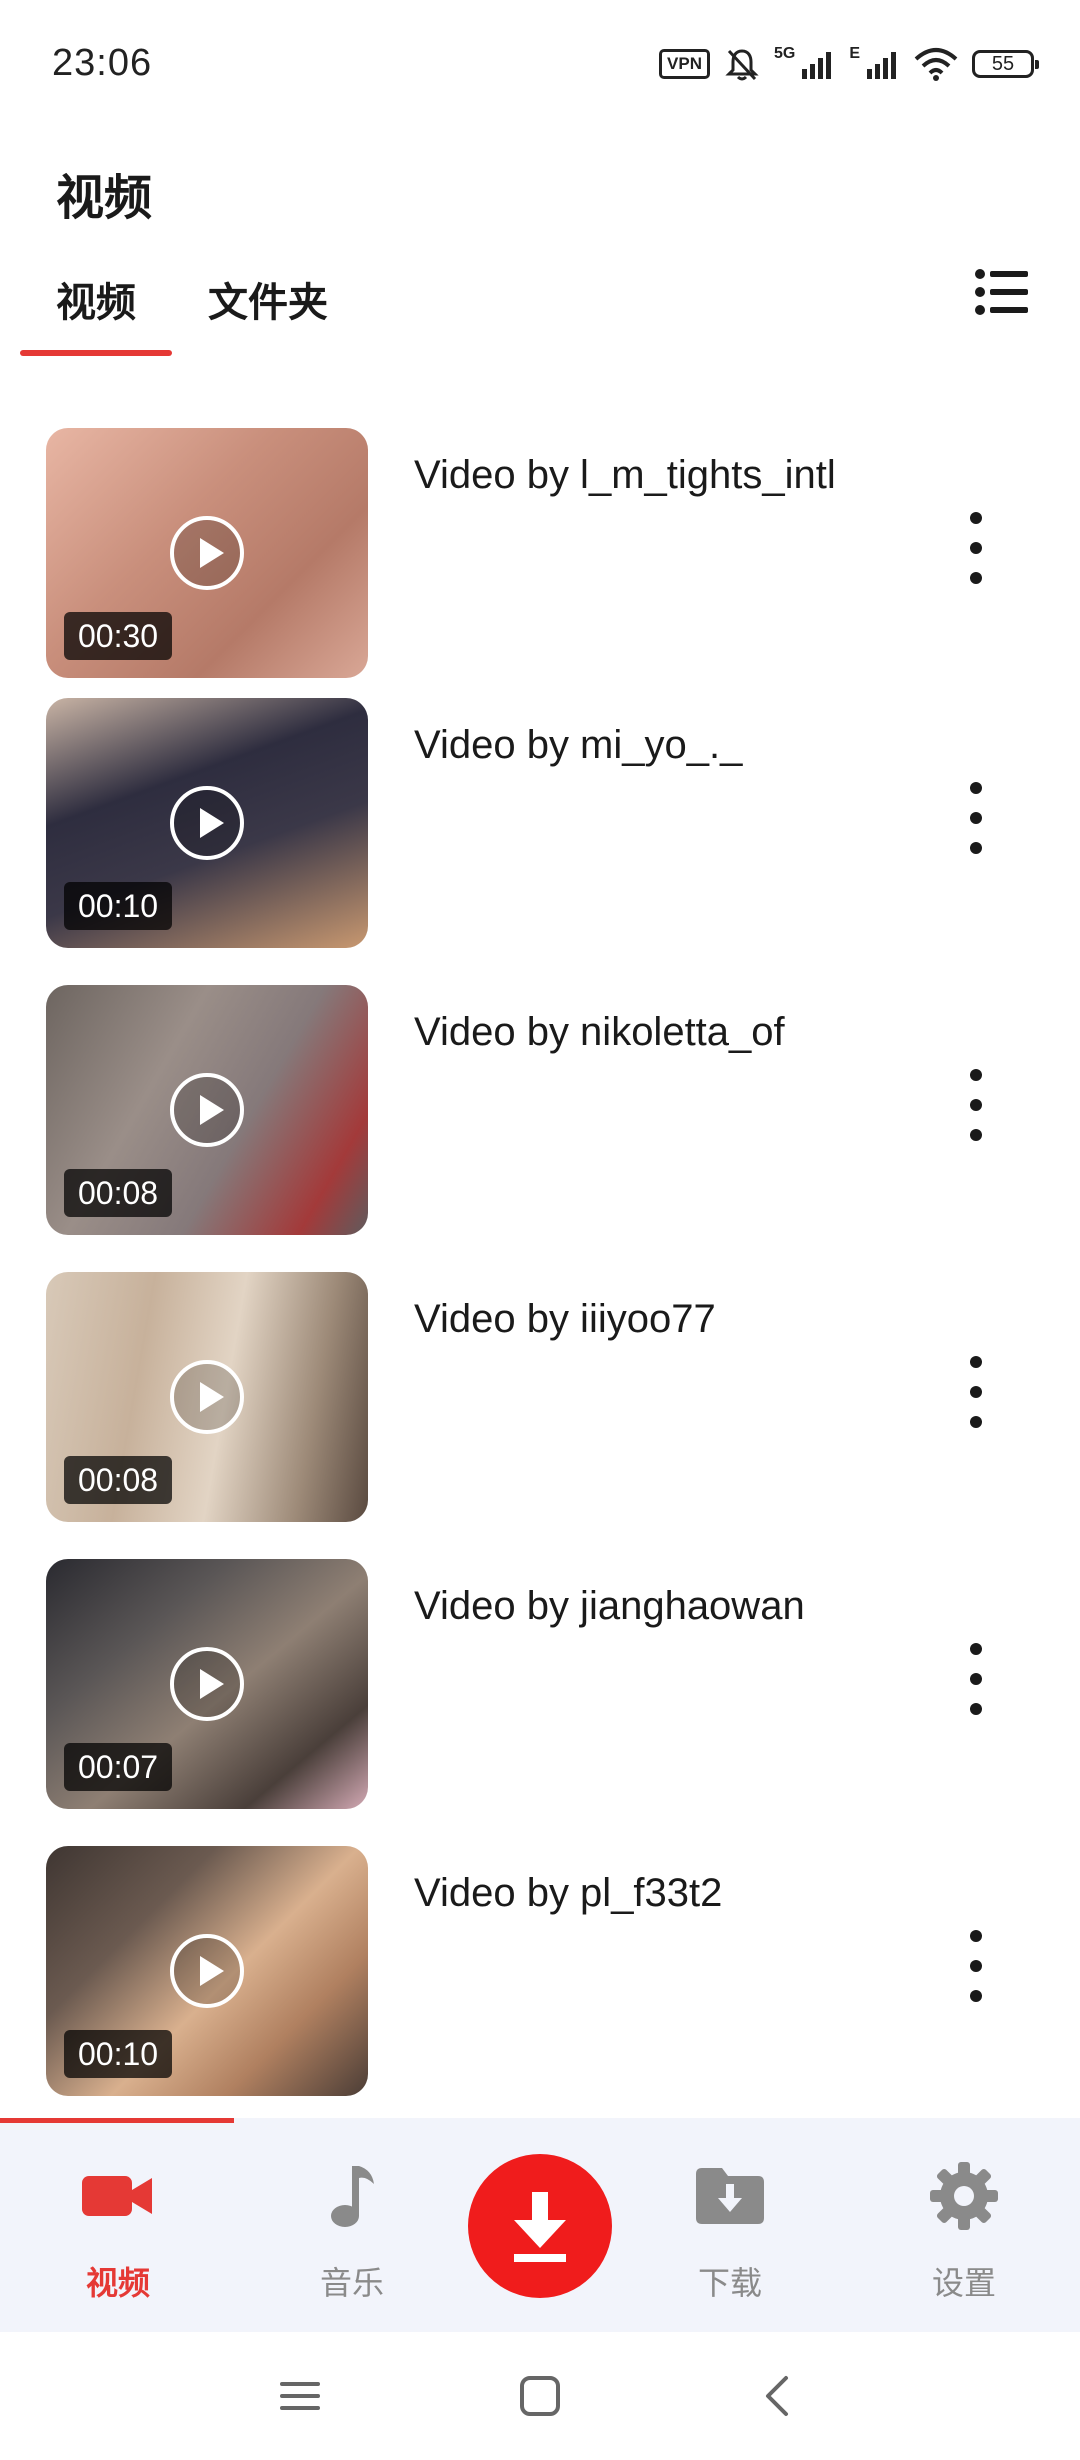 The width and height of the screenshot is (1080, 2460). I want to click on video-title: Video by nikoletta_of, so click(654, 1032).